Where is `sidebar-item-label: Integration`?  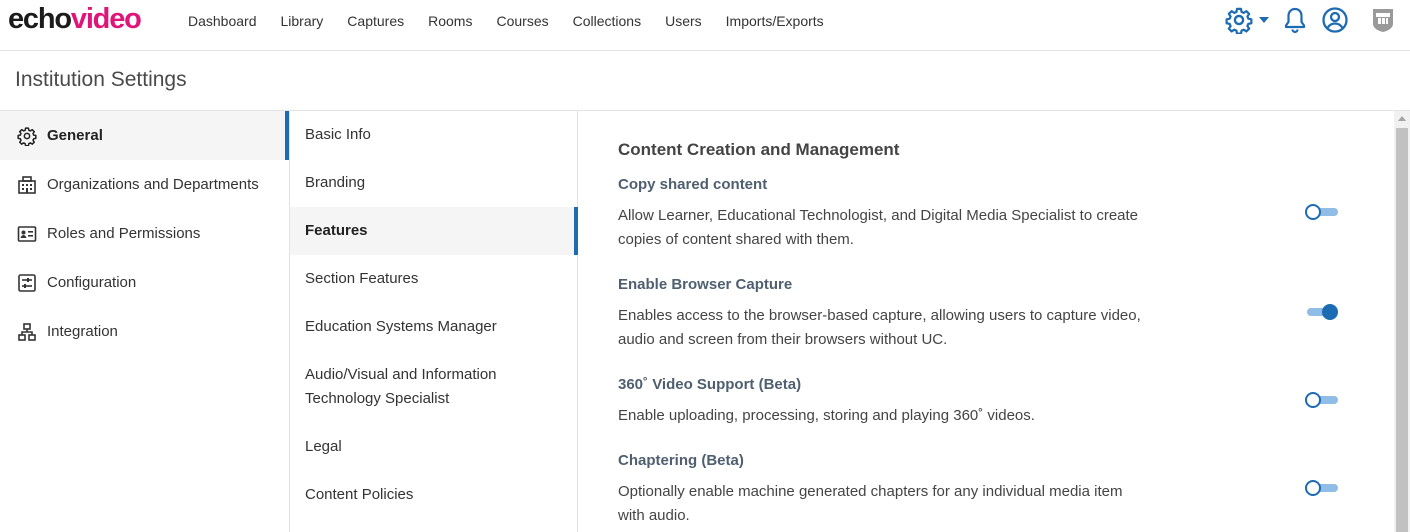
sidebar-item-label: Integration is located at coordinates (82, 331).